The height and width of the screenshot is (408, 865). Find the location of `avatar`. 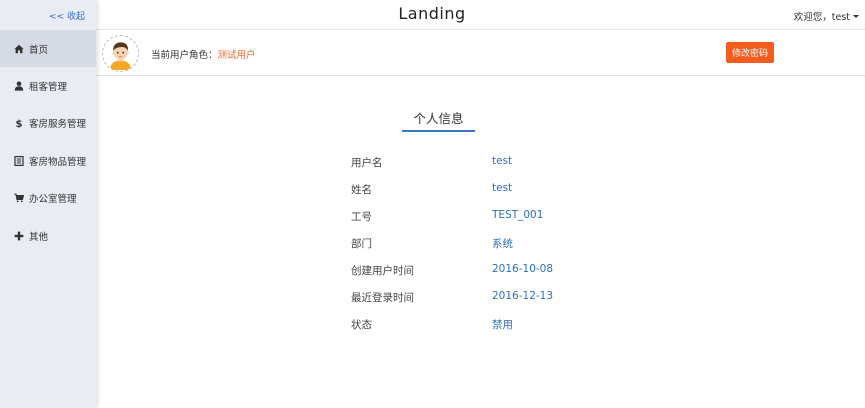

avatar is located at coordinates (120, 53).